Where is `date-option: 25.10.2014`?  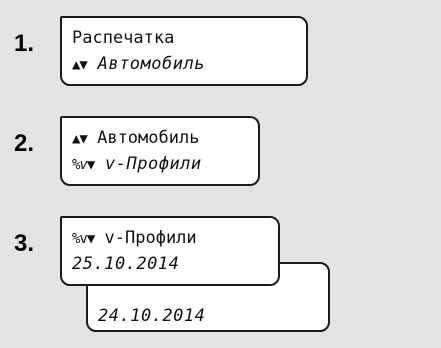 date-option: 25.10.2014 is located at coordinates (126, 264).